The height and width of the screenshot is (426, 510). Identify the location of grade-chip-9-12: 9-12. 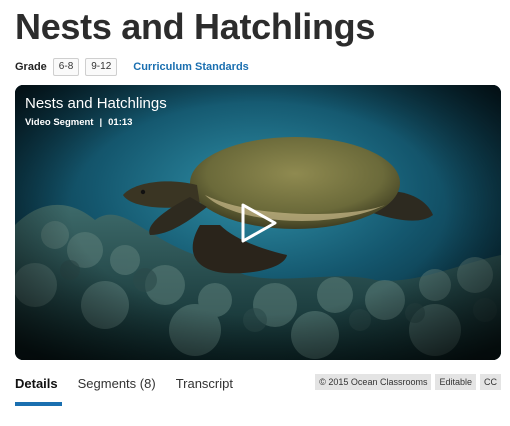
(101, 67).